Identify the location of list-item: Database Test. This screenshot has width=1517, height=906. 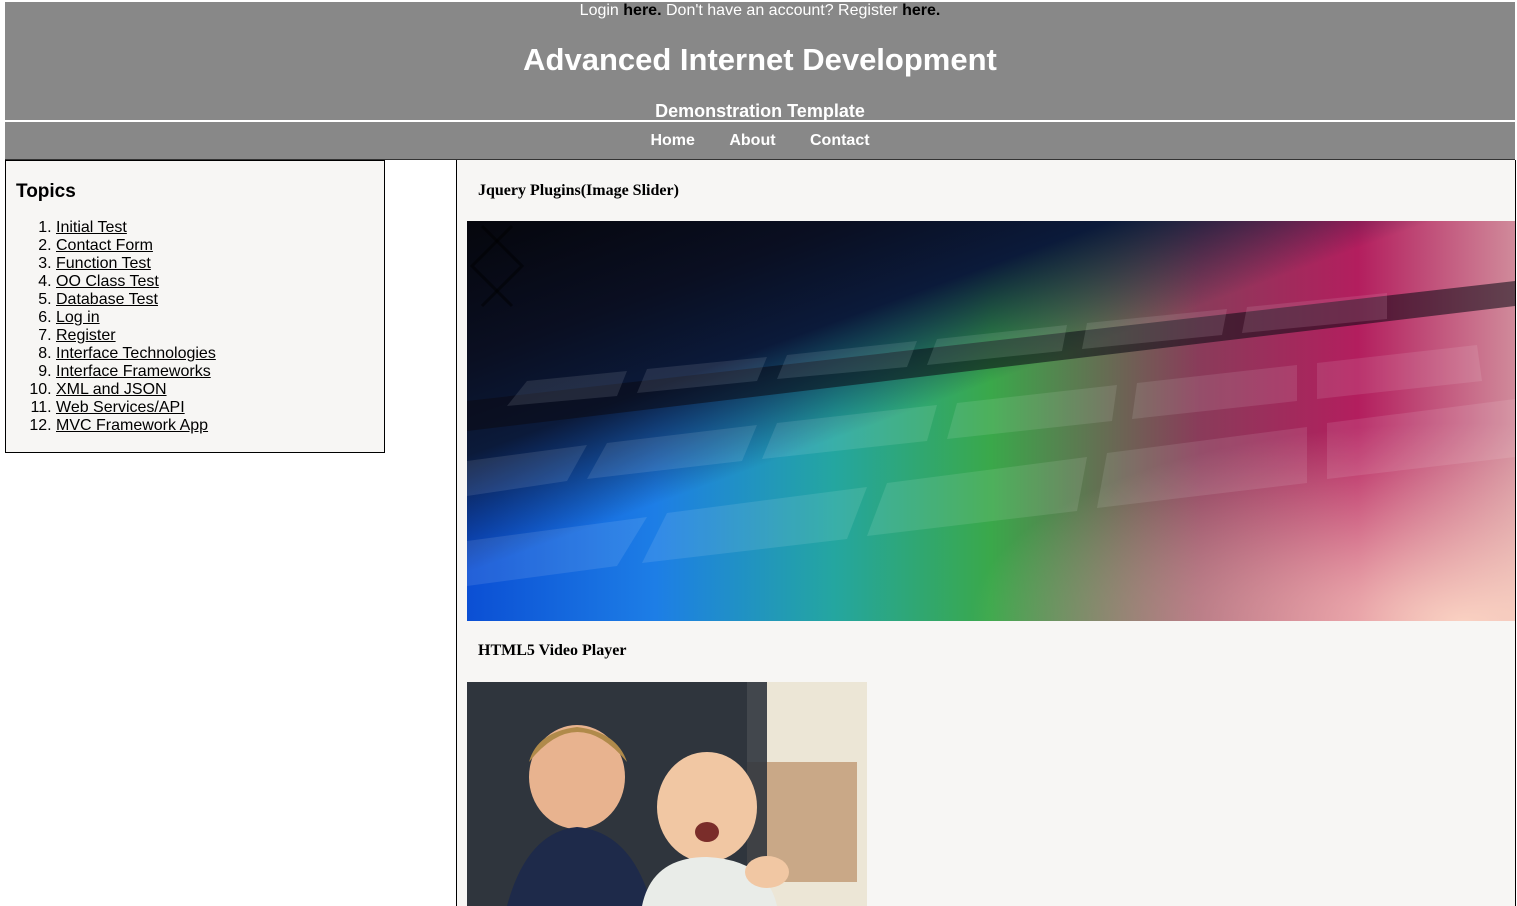
(136, 300).